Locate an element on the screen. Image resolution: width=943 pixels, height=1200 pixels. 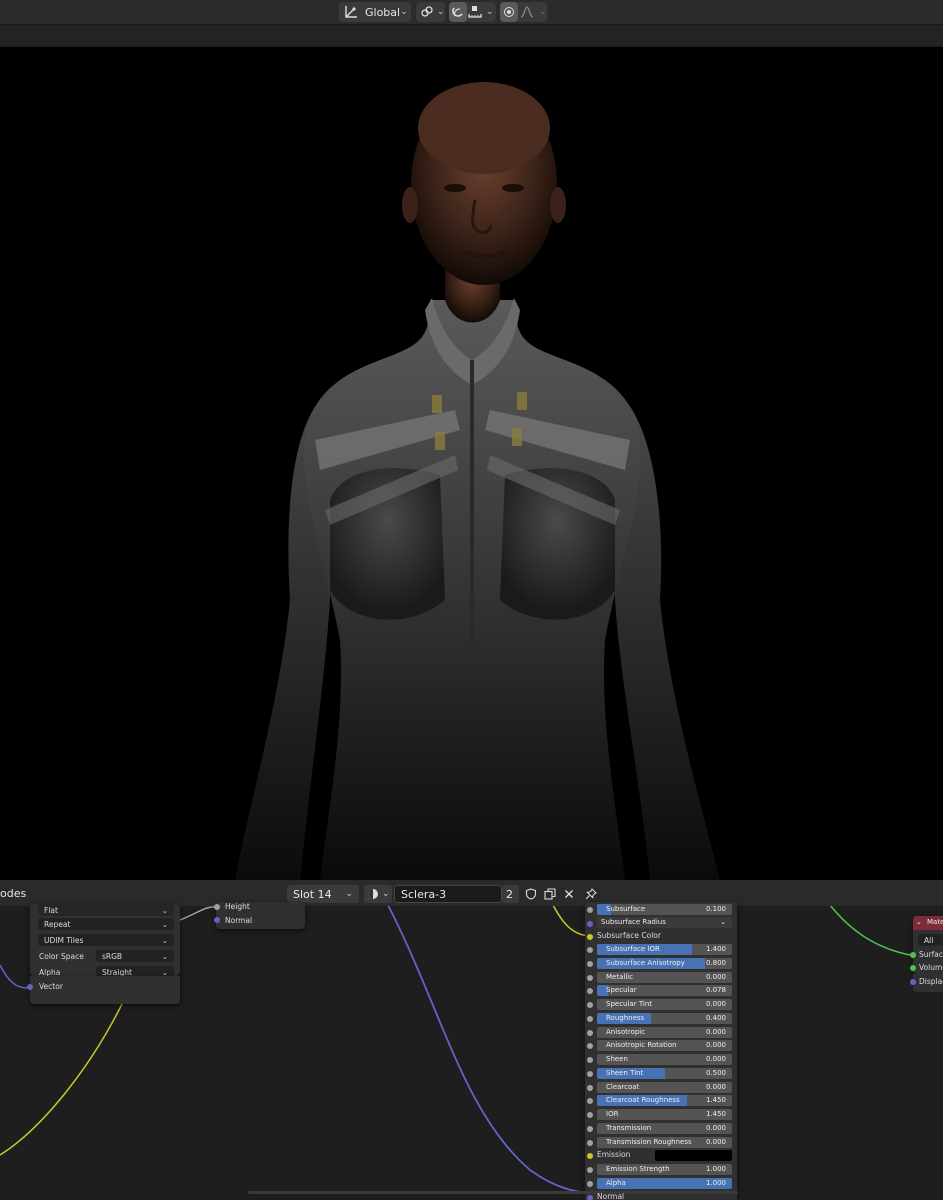
snap-magnet-icon is located at coordinates (458, 12).